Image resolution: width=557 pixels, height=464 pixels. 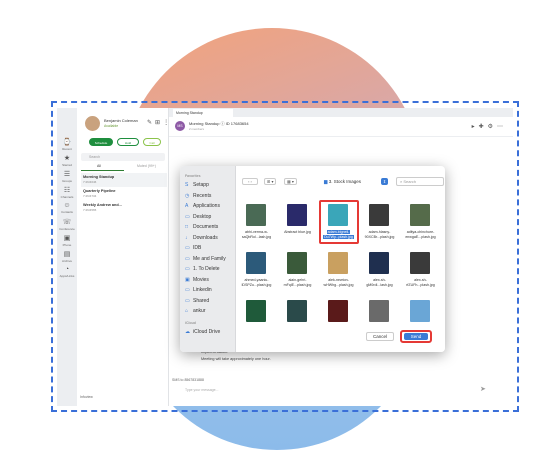 I want to click on rail-label: Apps/Links, so click(x=67, y=276).